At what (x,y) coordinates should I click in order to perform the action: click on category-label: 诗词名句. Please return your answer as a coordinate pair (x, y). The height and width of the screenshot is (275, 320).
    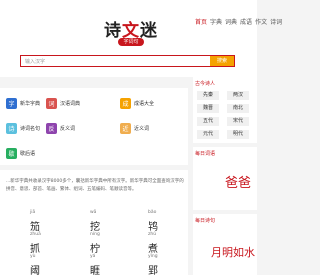
    Looking at the image, I should click on (30, 129).